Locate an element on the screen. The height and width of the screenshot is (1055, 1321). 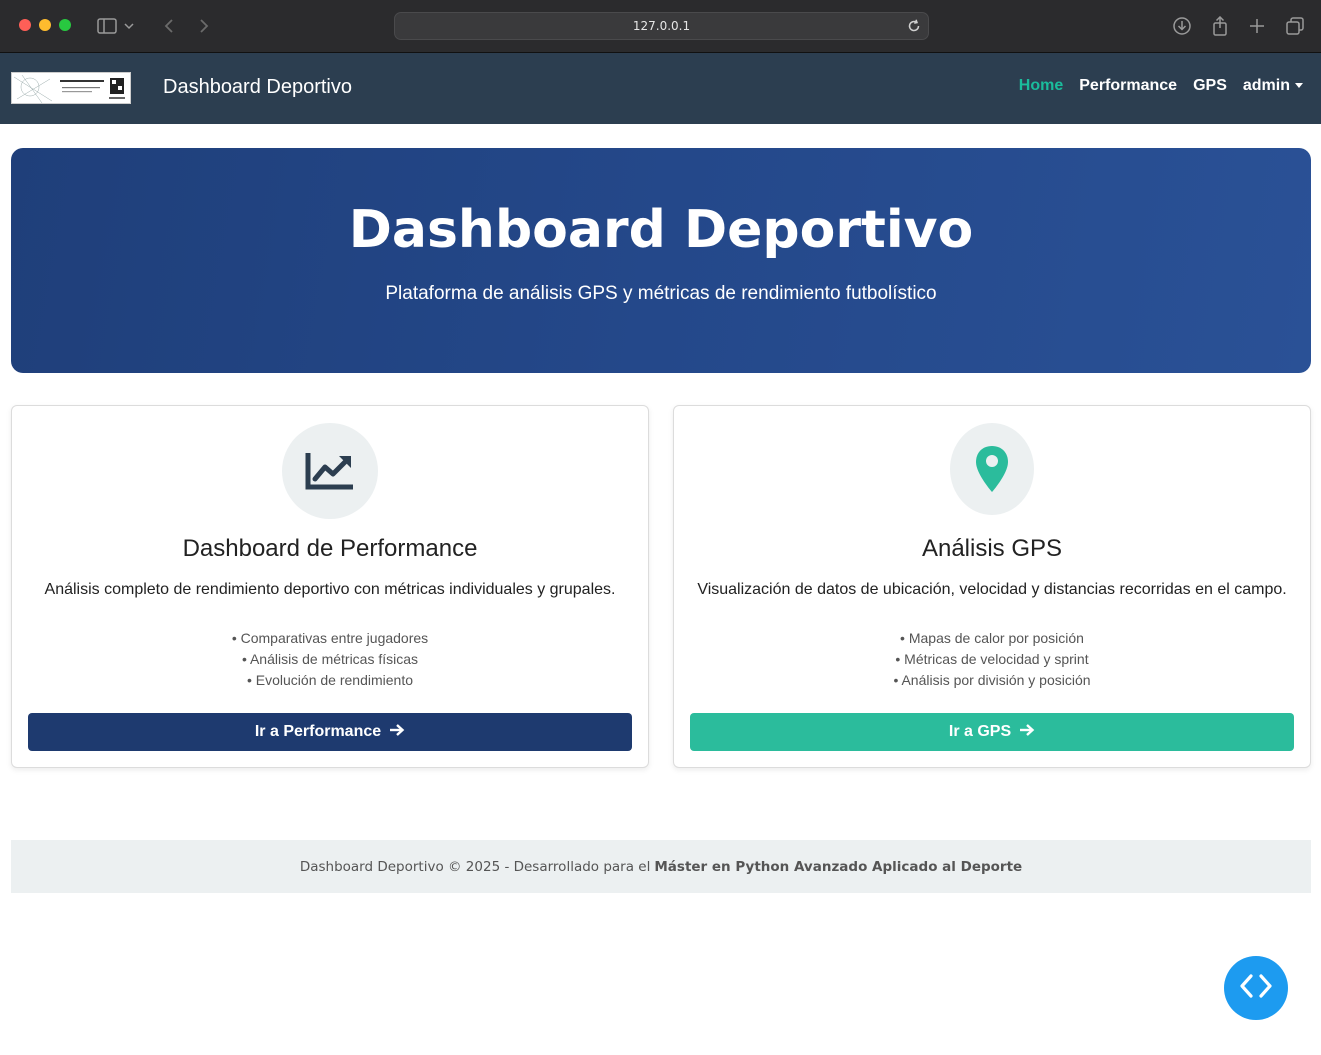
sidebar-toggle-icon is located at coordinates (107, 26).